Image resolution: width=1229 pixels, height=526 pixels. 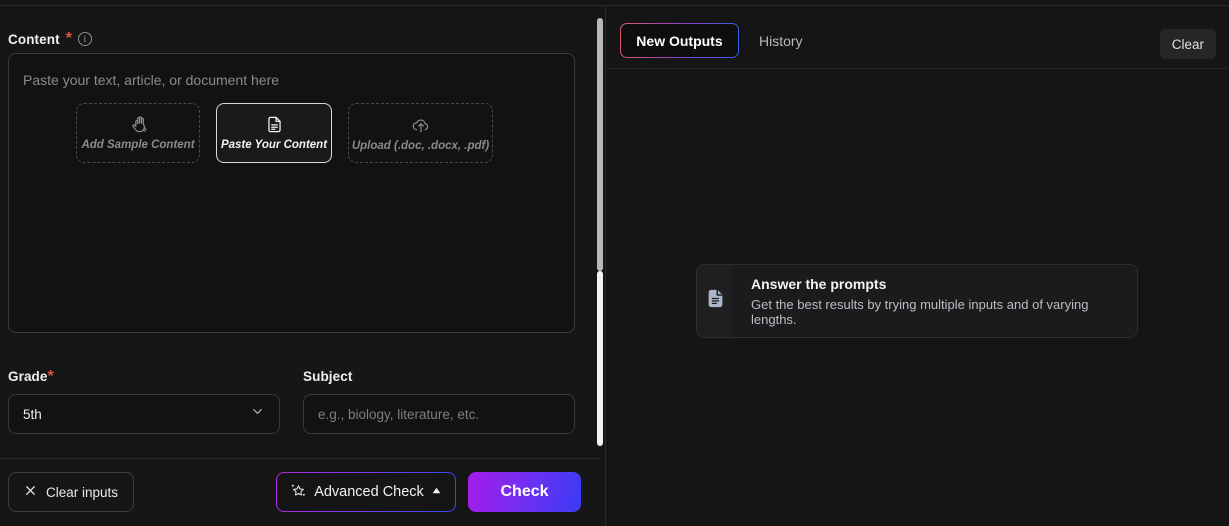 I want to click on clear-outputs-button: Clear, so click(x=1187, y=44).